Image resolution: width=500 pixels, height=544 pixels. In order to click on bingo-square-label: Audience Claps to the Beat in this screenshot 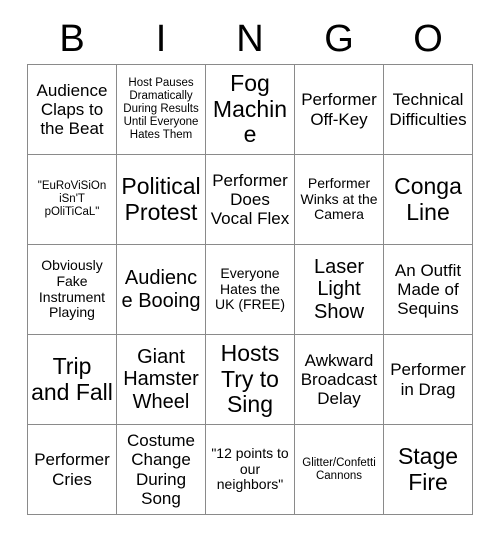, I will do `click(72, 109)`.